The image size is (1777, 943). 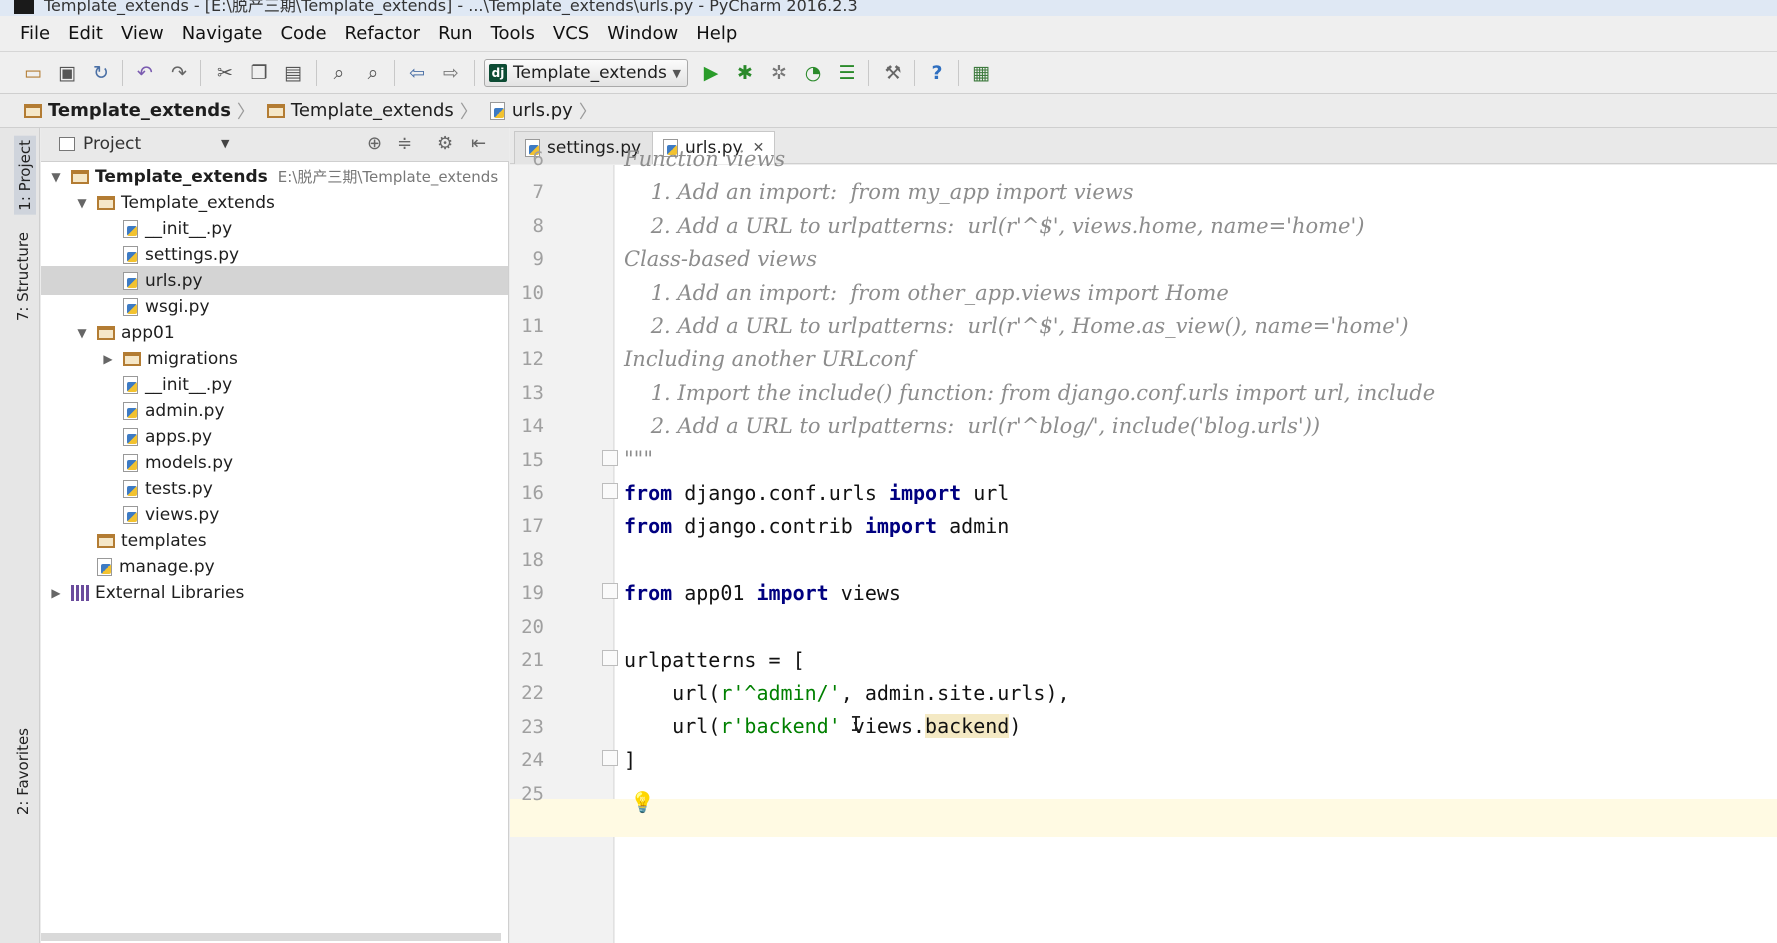 What do you see at coordinates (20, 535) in the screenshot?
I see `left-tool-strip: 1: Project 7: Structure 2: Favorites` at bounding box center [20, 535].